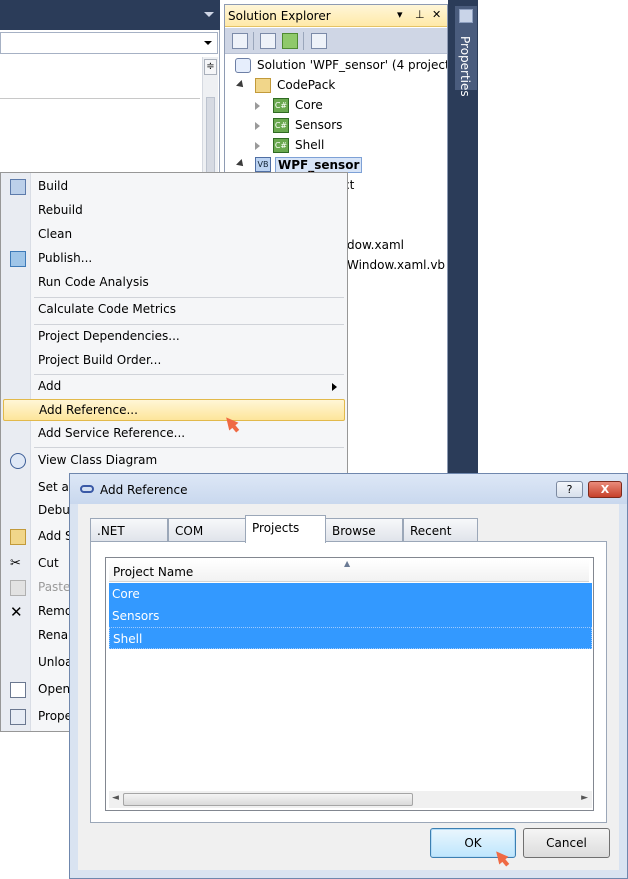  I want to click on scroll-left-icon: ◄, so click(115, 798).